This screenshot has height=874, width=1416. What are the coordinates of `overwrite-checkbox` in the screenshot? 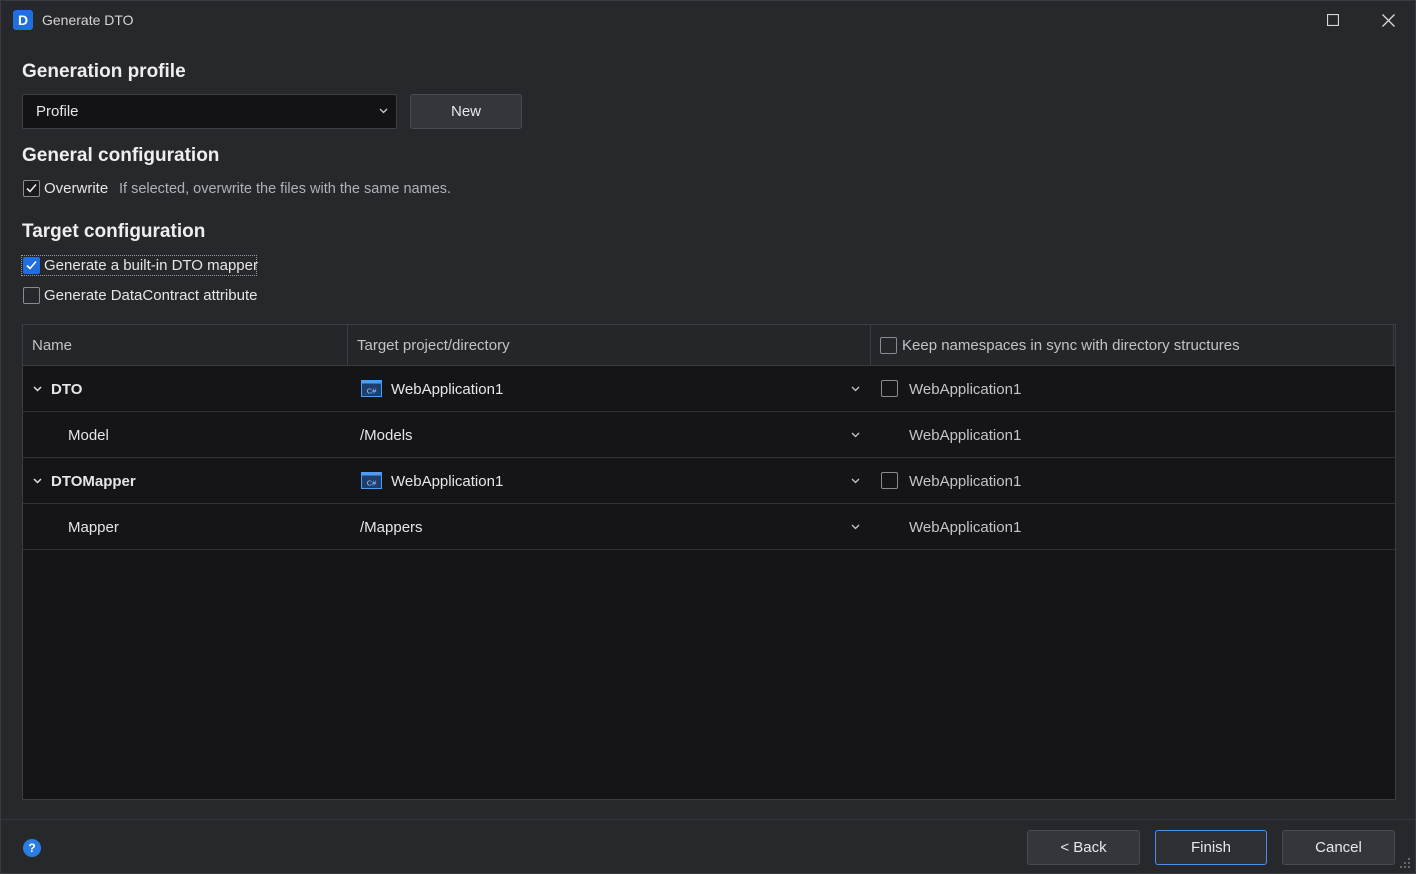 It's located at (31, 188).